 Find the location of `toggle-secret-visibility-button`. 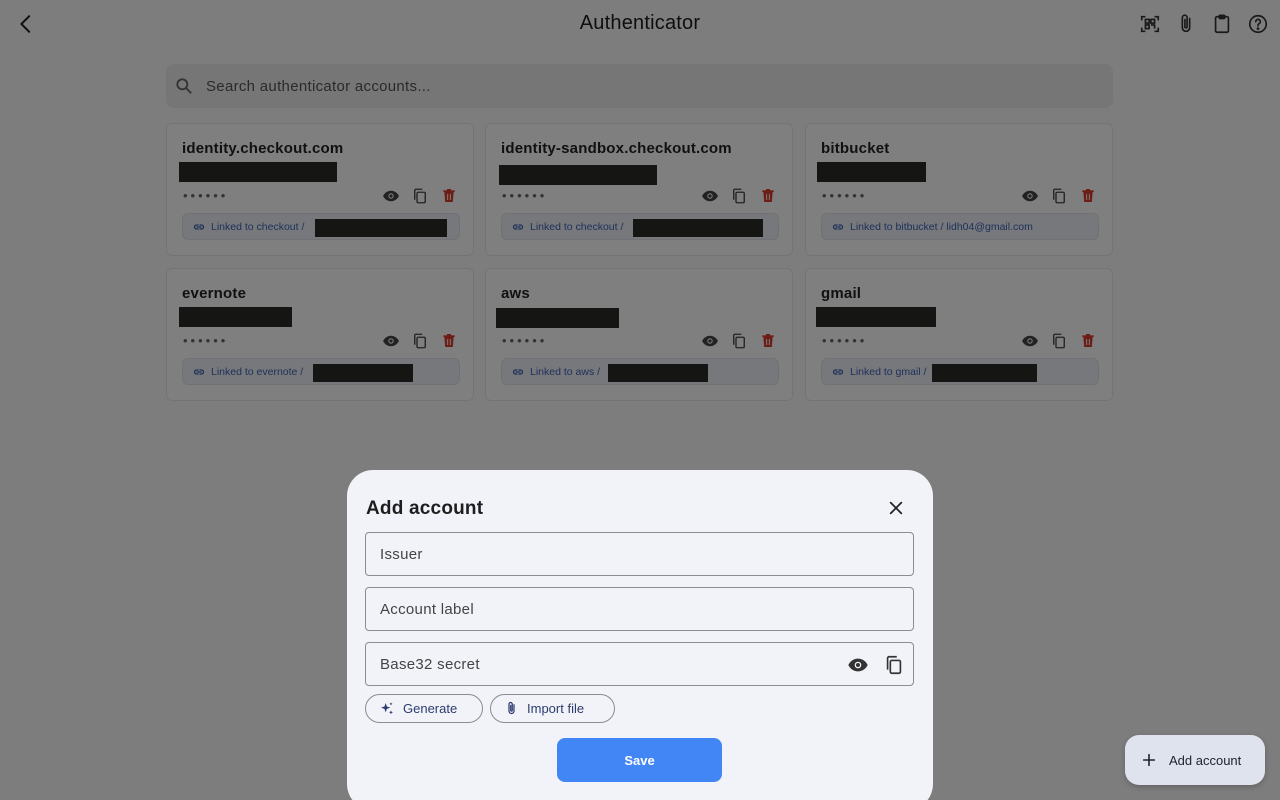

toggle-secret-visibility-button is located at coordinates (858, 665).